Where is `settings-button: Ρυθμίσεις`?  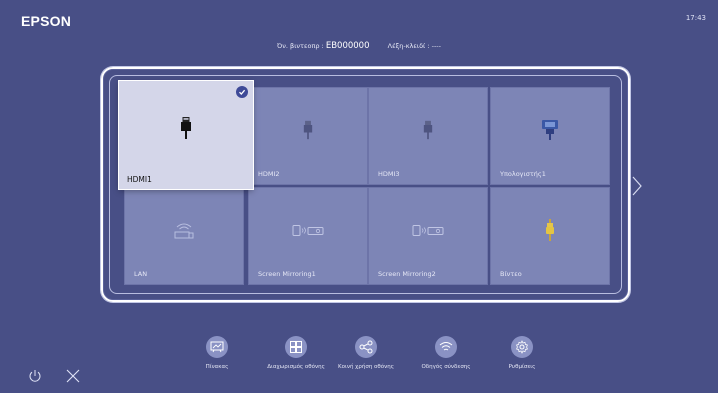
settings-button: Ρυθμίσεις is located at coordinates (522, 353).